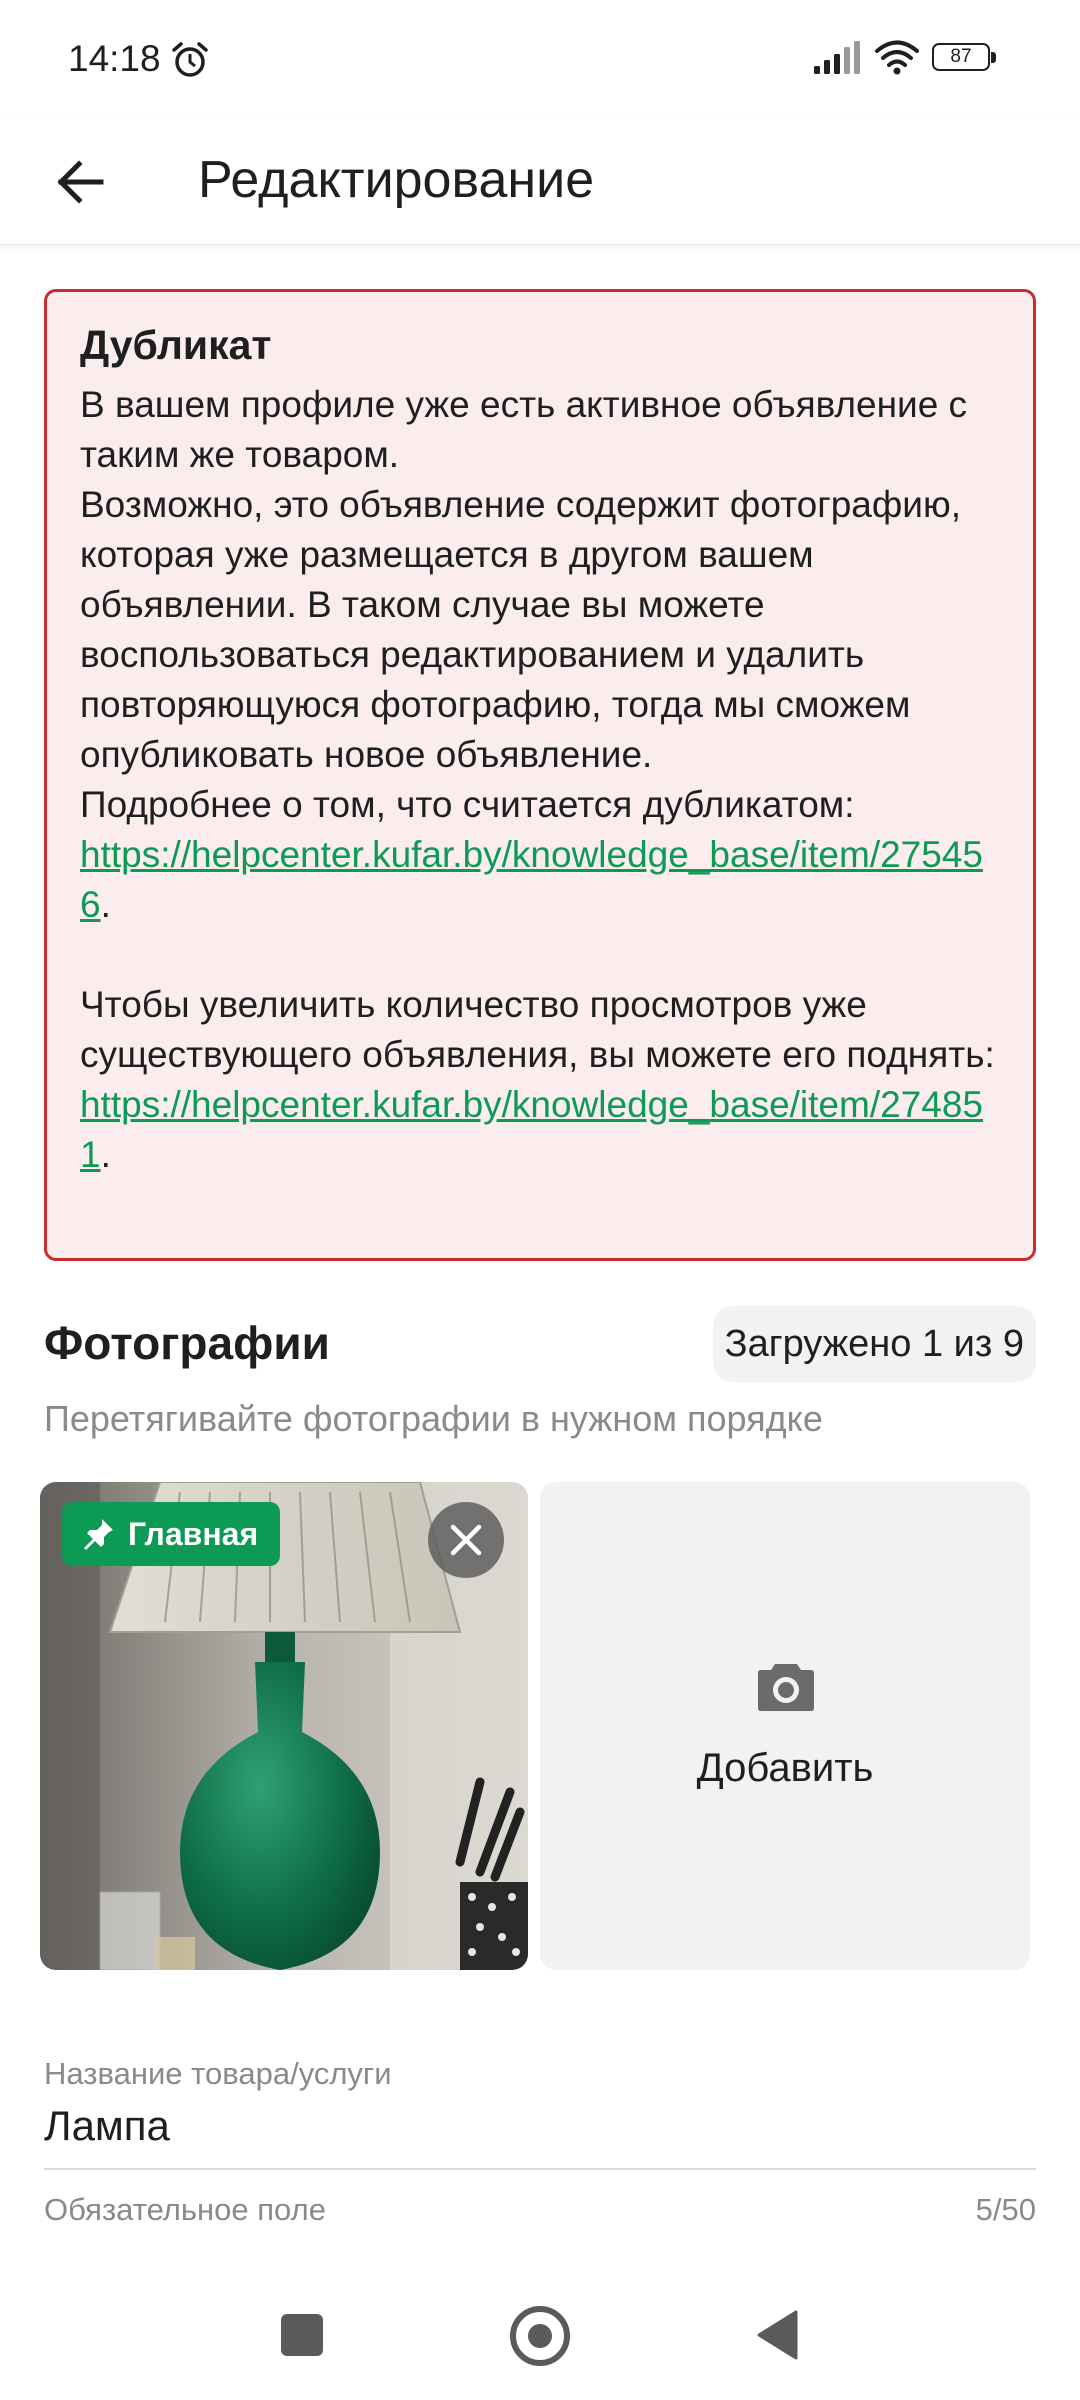 The width and height of the screenshot is (1080, 2400). I want to click on add-photo-button: Добавить, so click(785, 1726).